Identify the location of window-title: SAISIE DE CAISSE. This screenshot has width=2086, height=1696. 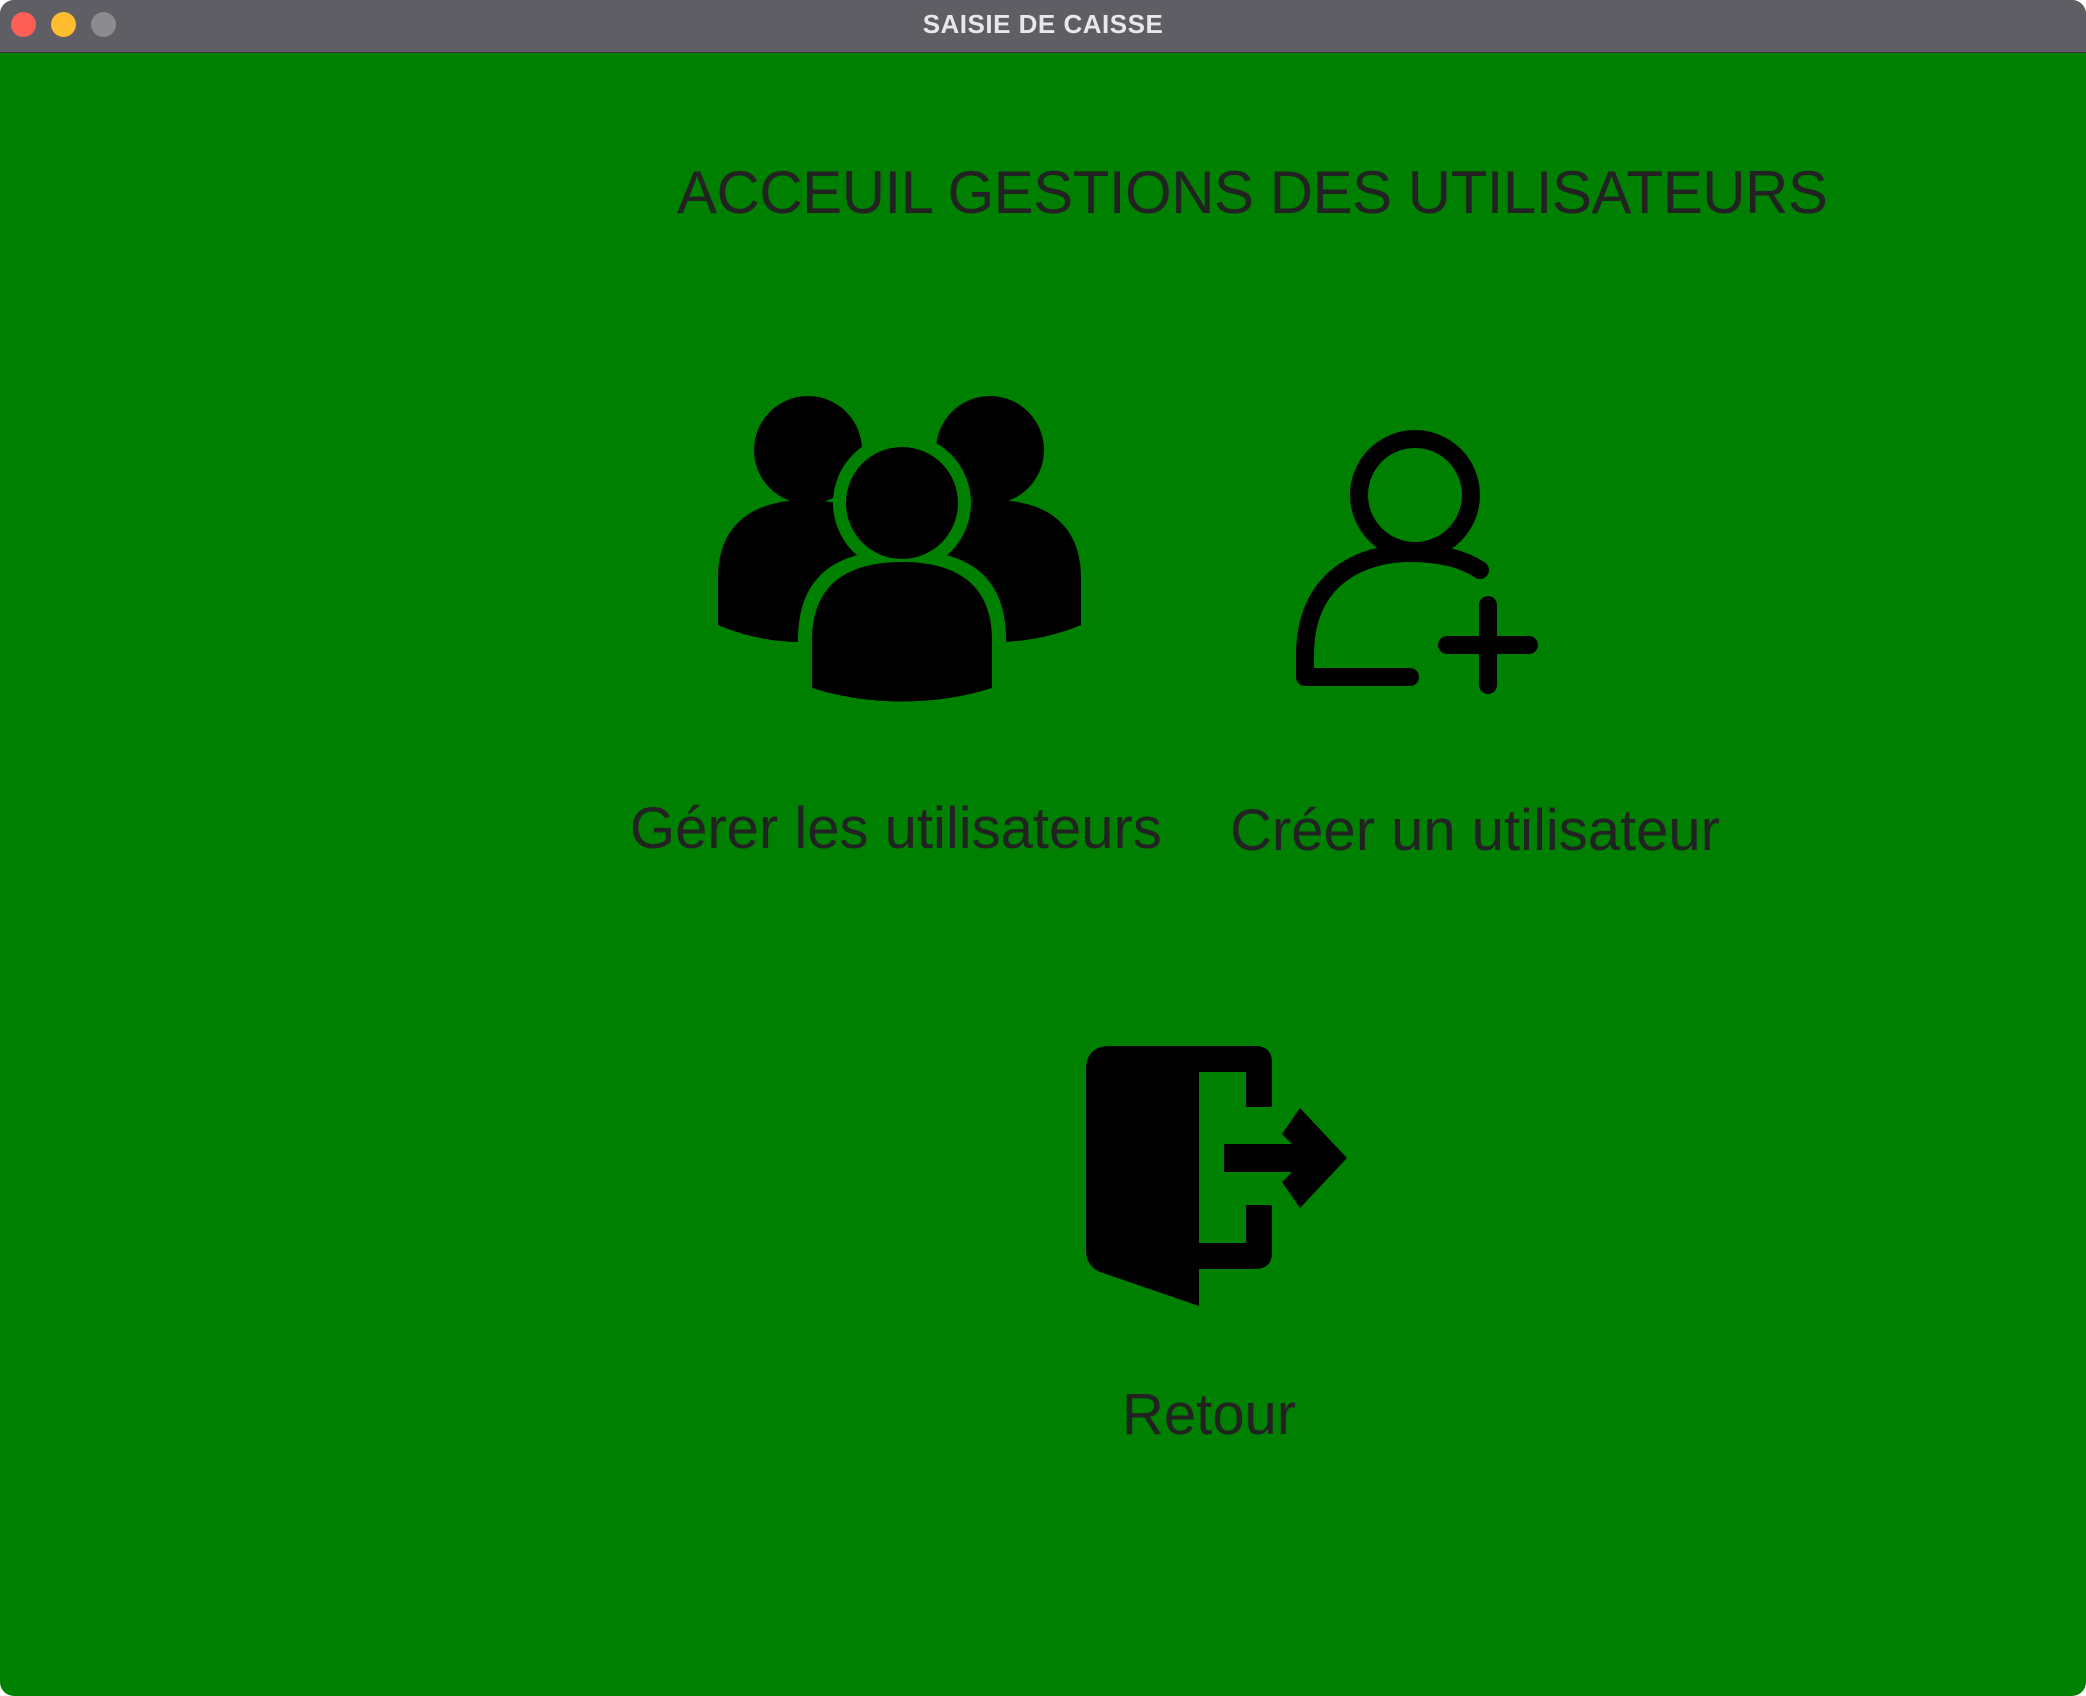
(1043, 24).